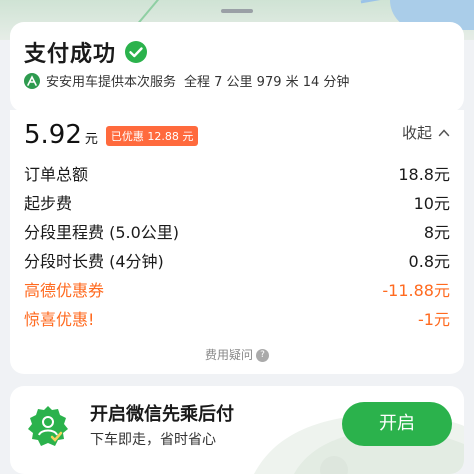 Image resolution: width=474 pixels, height=474 pixels. What do you see at coordinates (59, 319) in the screenshot?
I see `fee-label: 惊喜优惠!` at bounding box center [59, 319].